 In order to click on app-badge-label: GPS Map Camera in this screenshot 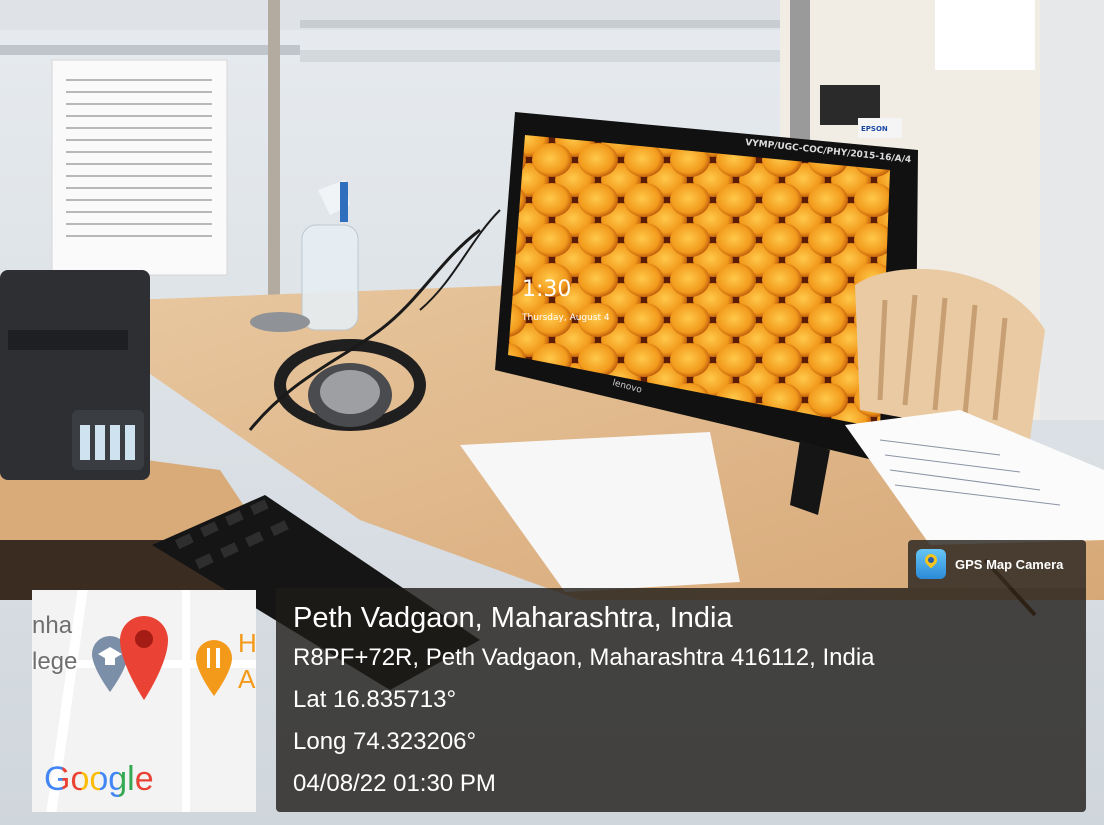, I will do `click(1009, 564)`.